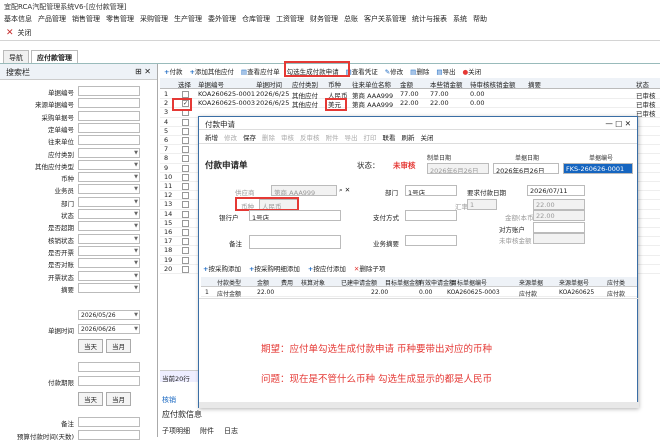 The height and width of the screenshot is (441, 660). I want to click on summary-input, so click(431, 240).